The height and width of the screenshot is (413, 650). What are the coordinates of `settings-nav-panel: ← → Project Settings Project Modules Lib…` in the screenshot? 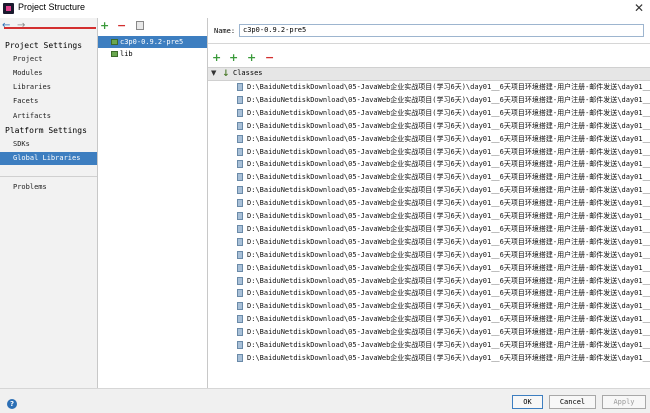 It's located at (49, 203).